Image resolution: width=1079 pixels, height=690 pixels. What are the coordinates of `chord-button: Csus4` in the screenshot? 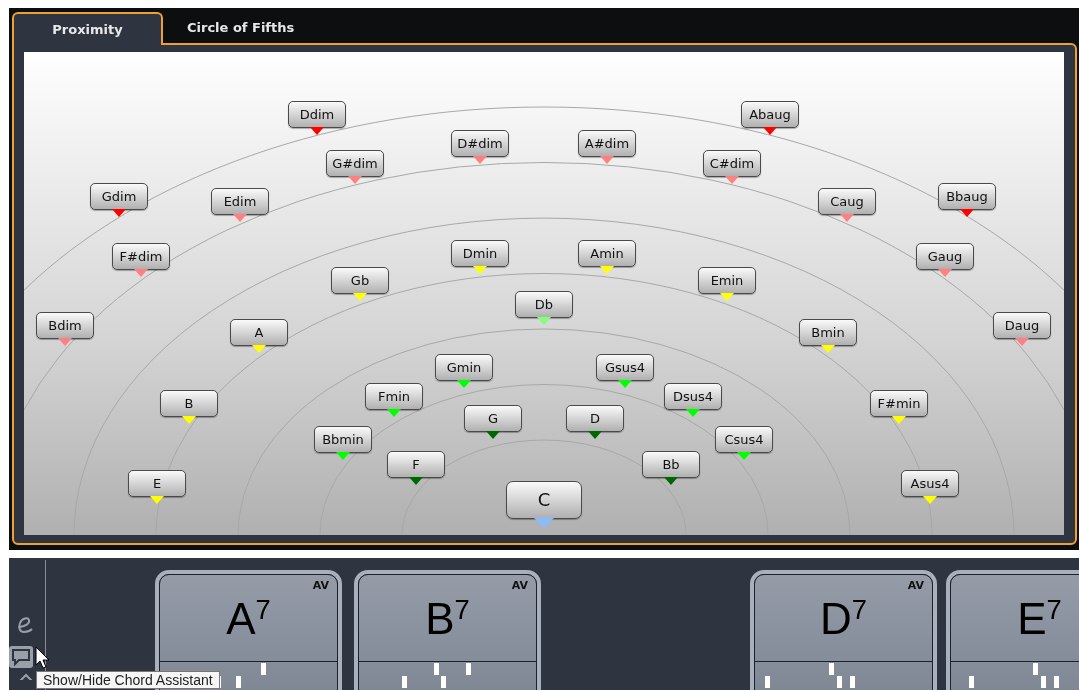 It's located at (744, 439).